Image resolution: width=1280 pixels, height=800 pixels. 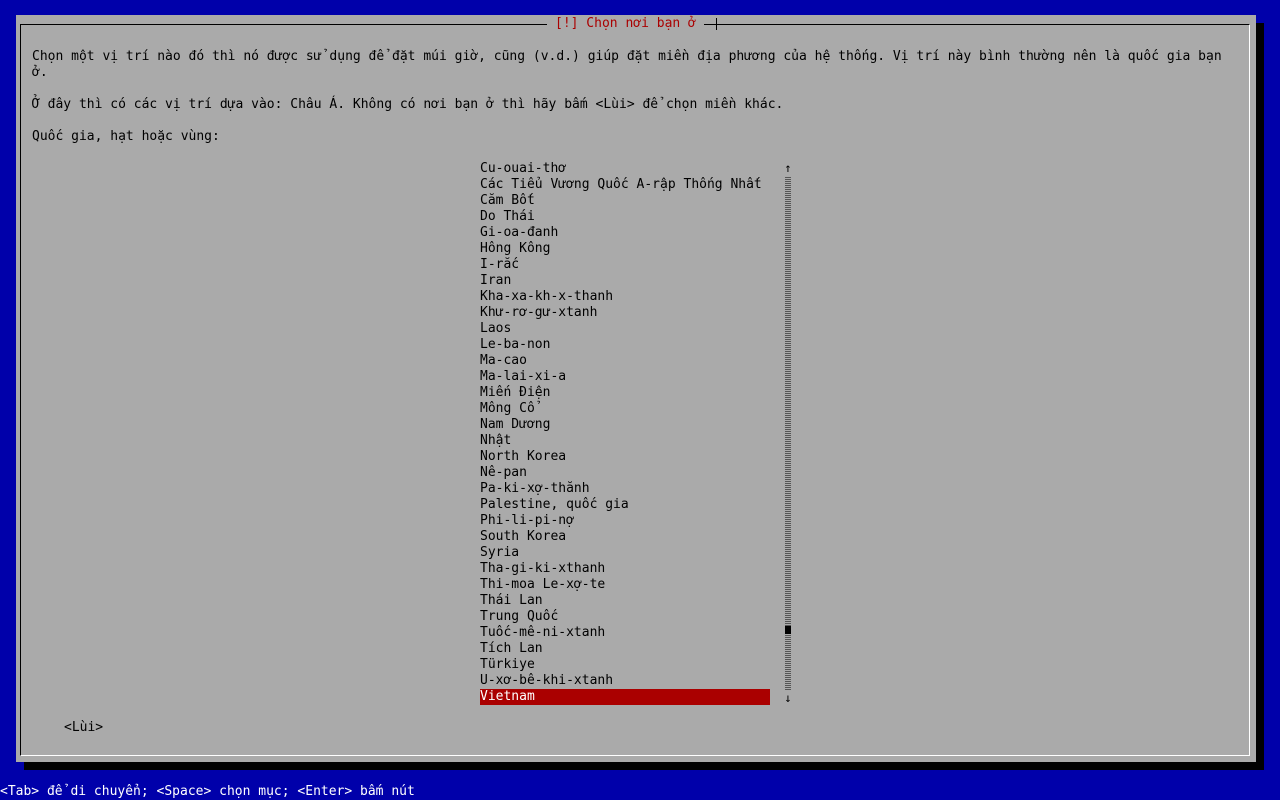 What do you see at coordinates (625, 633) in the screenshot?
I see `country-item: Tuốc-mê-ni-xtanh` at bounding box center [625, 633].